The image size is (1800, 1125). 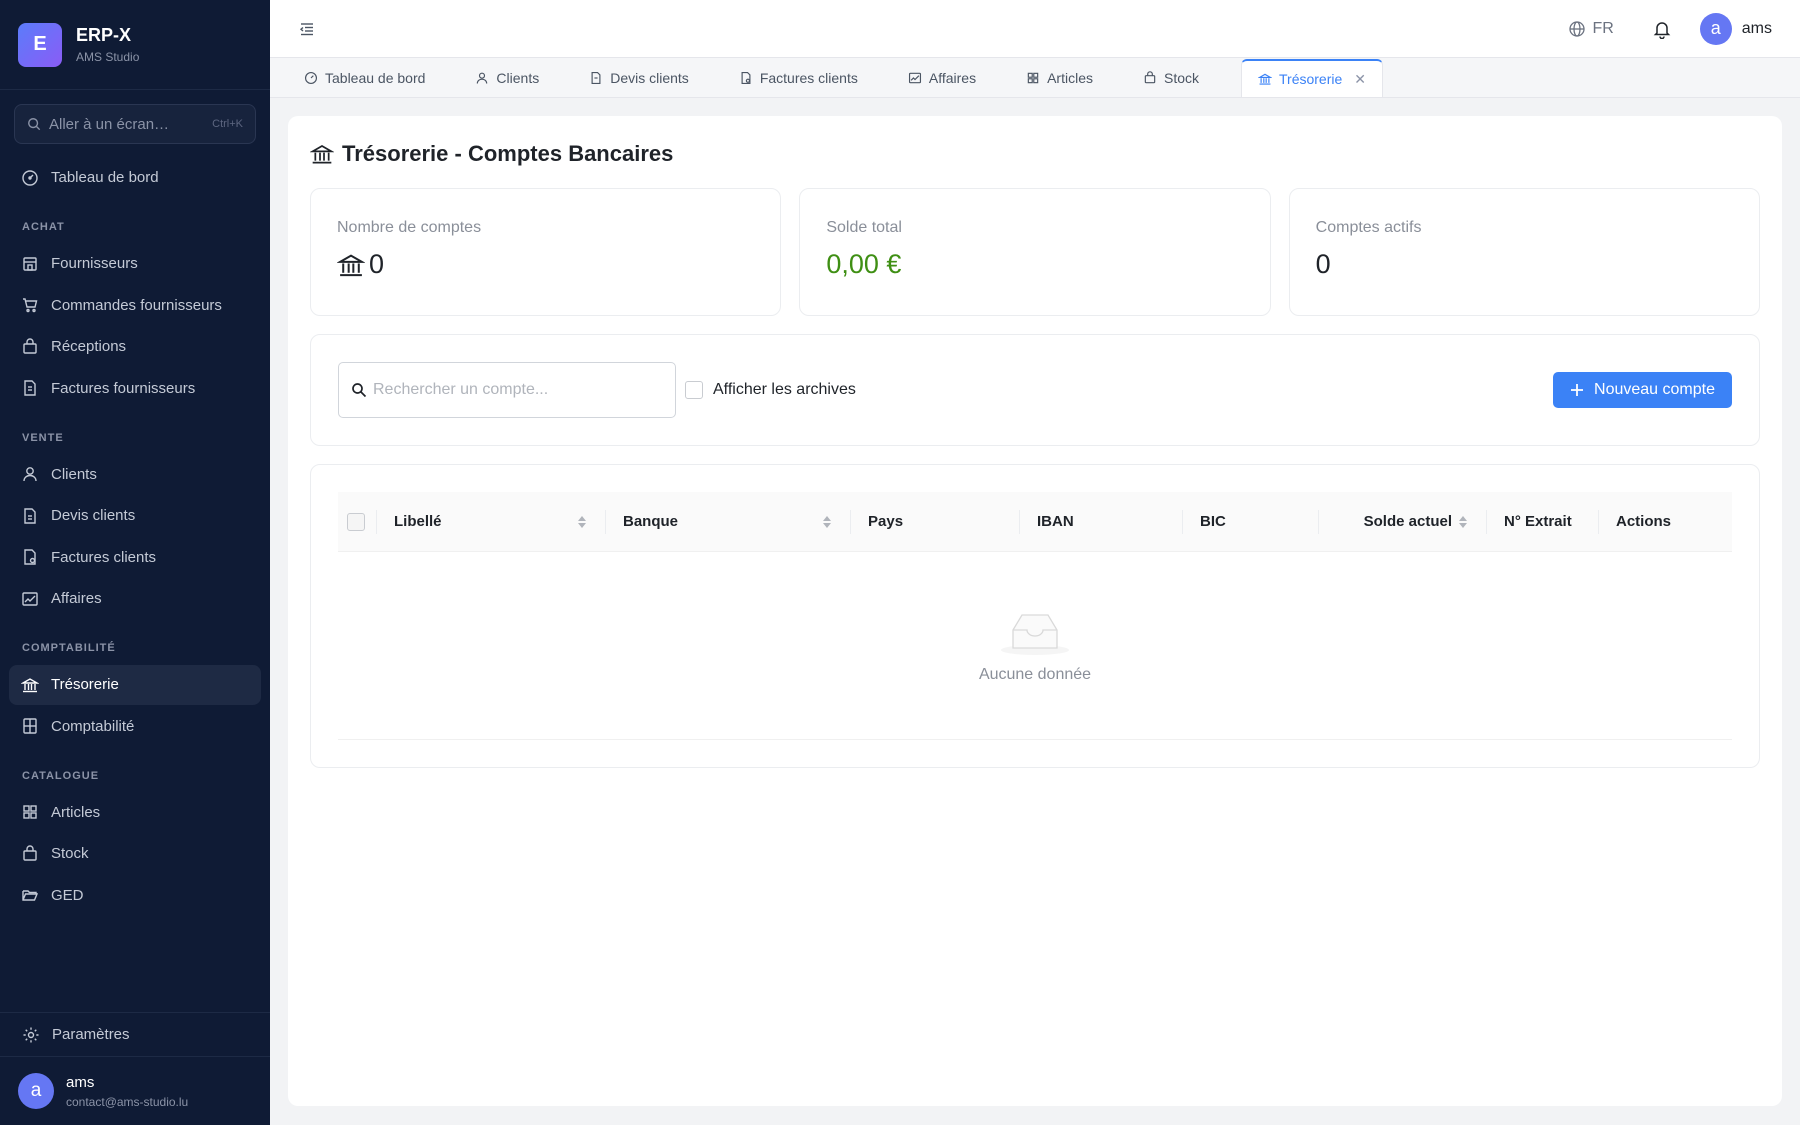 I want to click on column-label: Actions, so click(x=1644, y=521).